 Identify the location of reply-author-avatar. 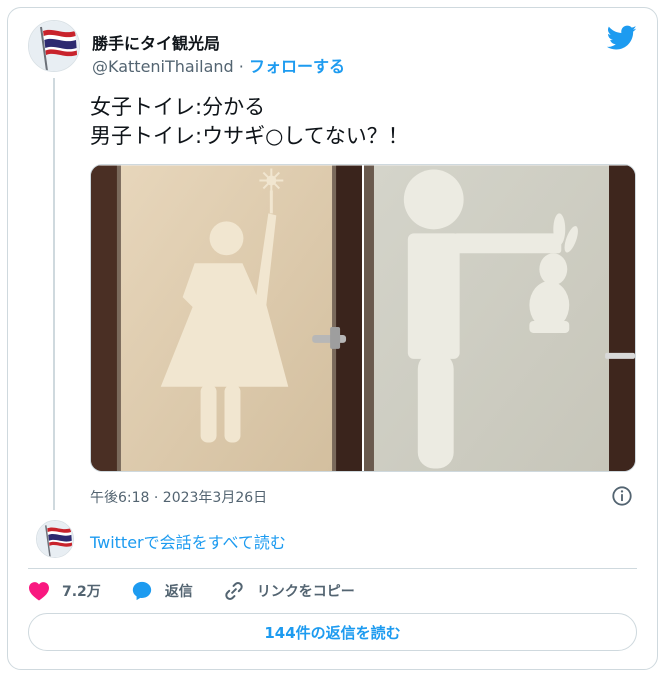
(55, 539).